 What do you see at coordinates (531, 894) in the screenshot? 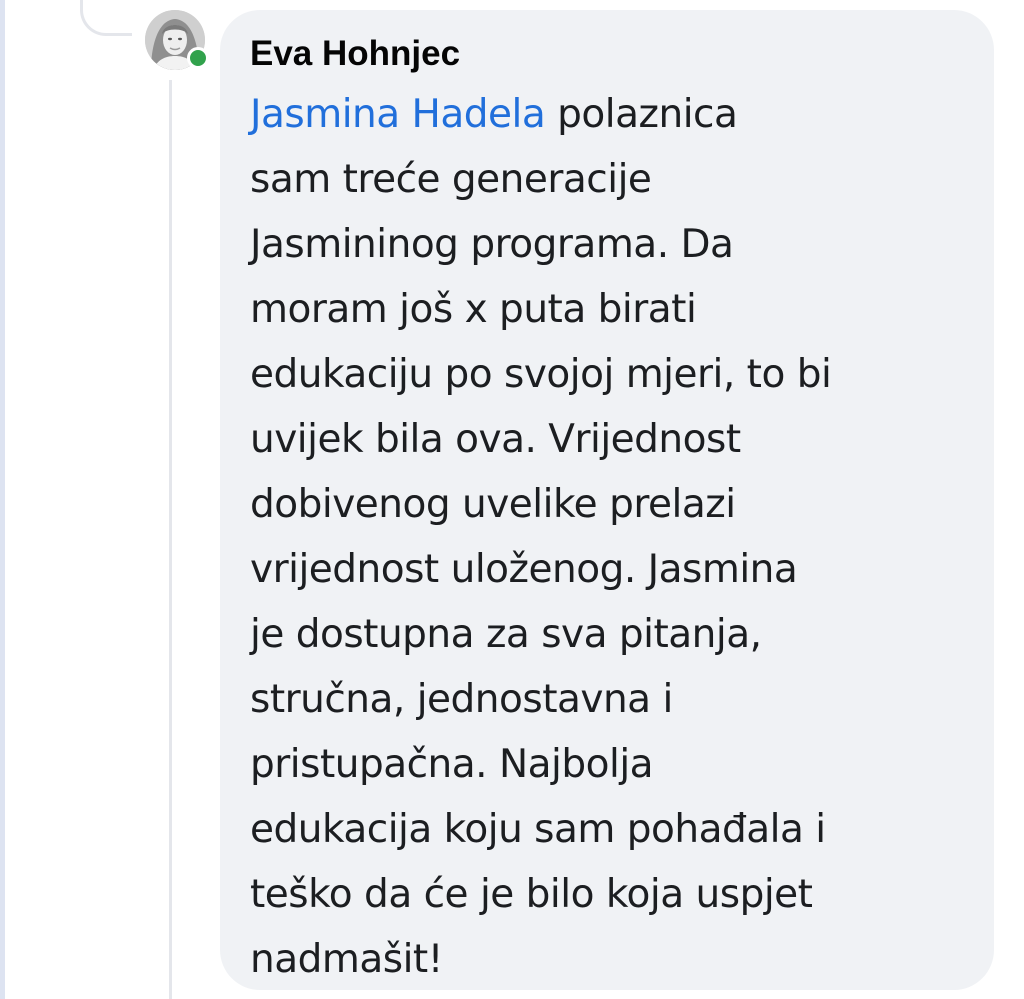
I see `comment-line: teško da će je bilo koja uspjet` at bounding box center [531, 894].